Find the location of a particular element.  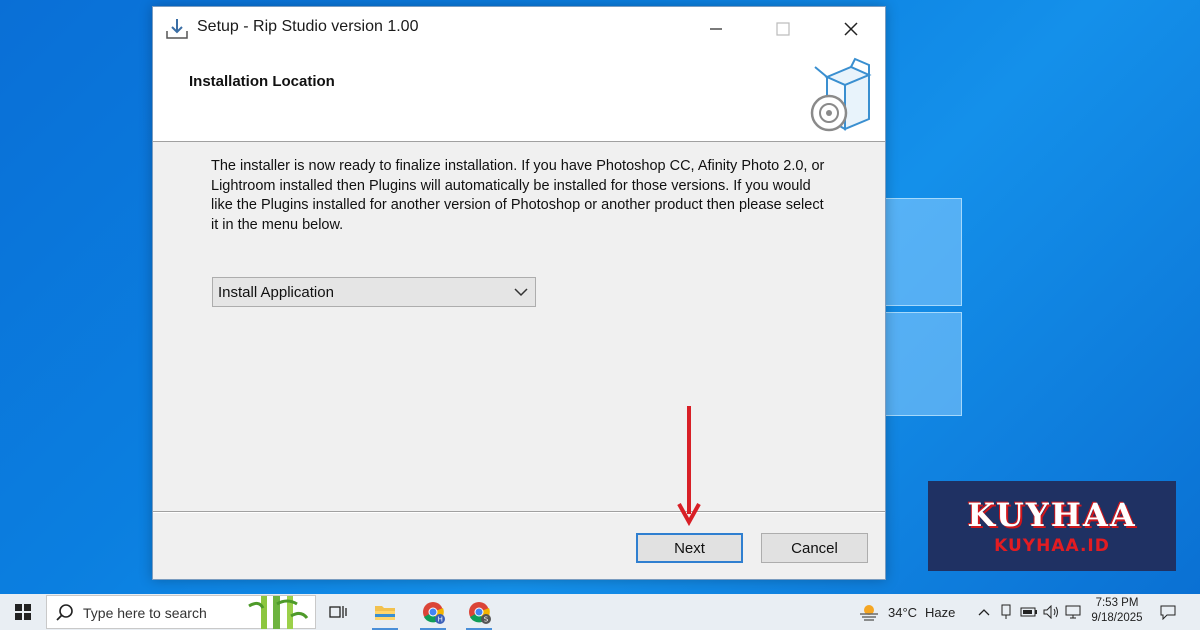

close-icon is located at coordinates (851, 29).